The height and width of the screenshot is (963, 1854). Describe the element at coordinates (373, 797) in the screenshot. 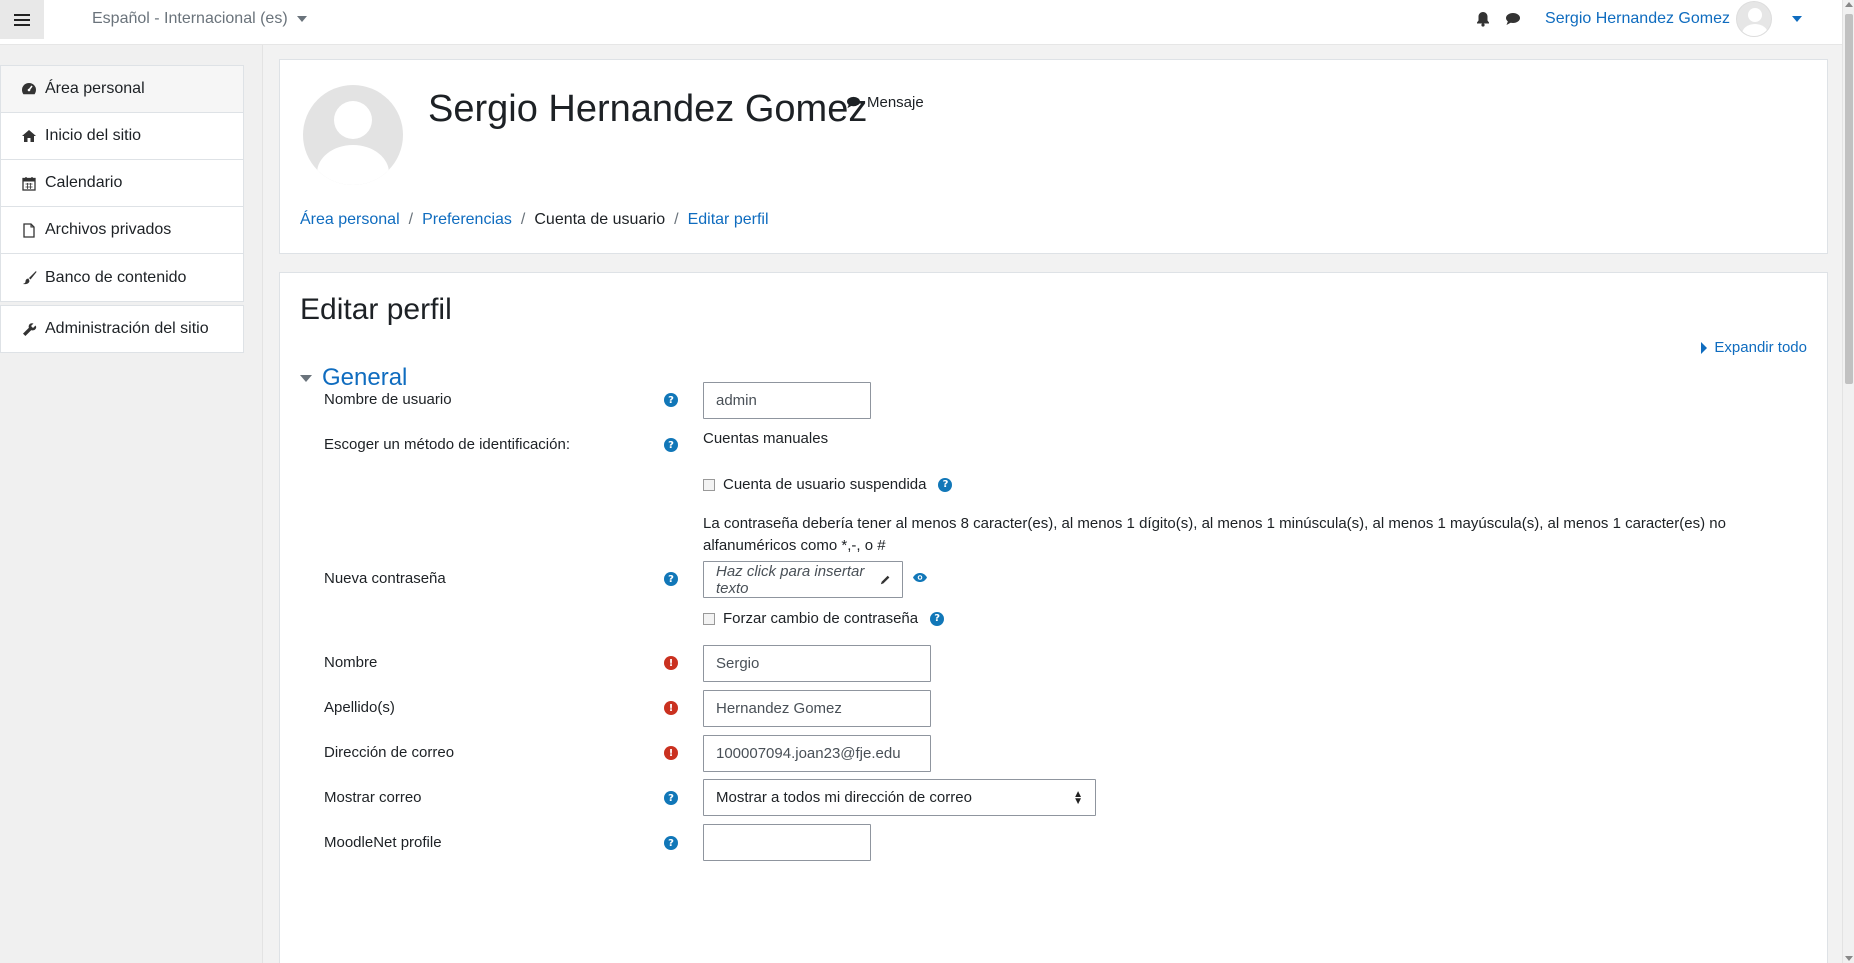

I see `show-email-label: Mostrar correo` at that location.